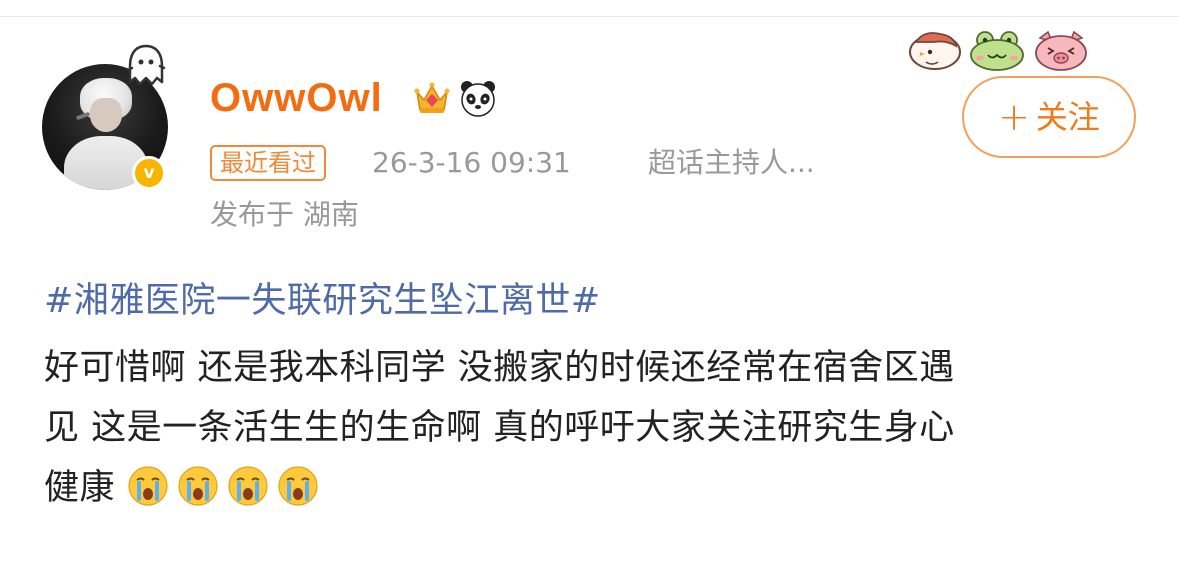 This screenshot has height=565, width=1179. I want to click on emoji-group, so click(221, 487).